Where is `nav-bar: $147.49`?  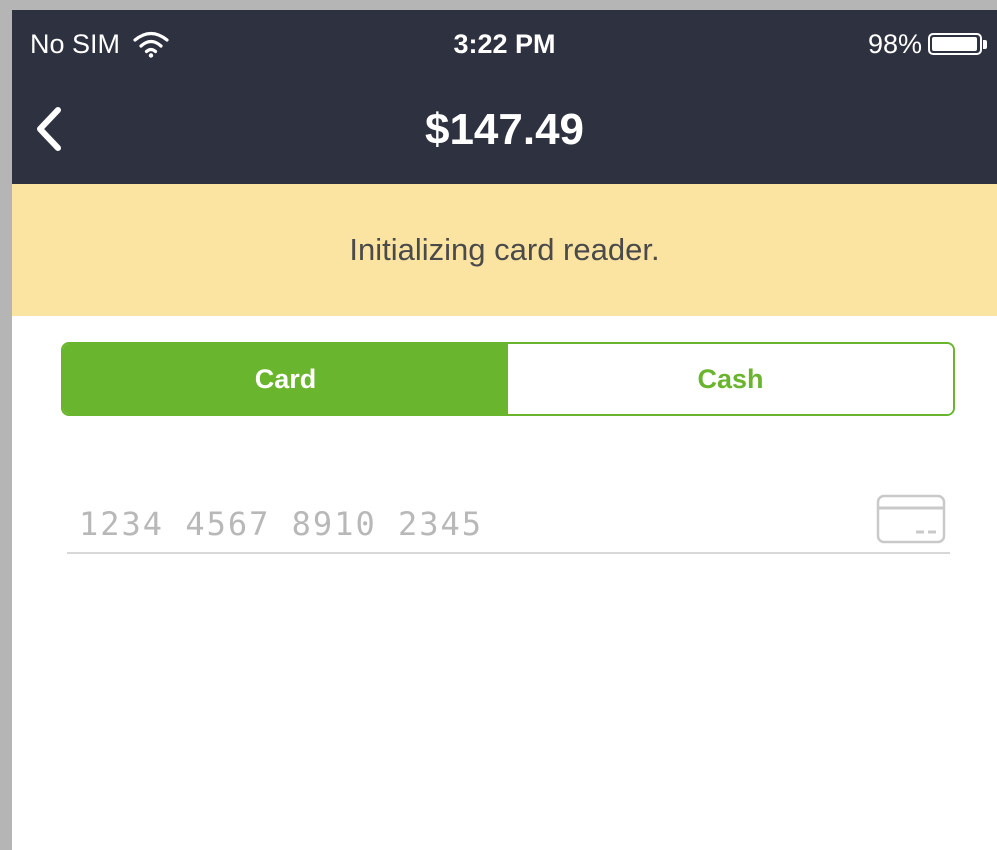 nav-bar: $147.49 is located at coordinates (504, 130).